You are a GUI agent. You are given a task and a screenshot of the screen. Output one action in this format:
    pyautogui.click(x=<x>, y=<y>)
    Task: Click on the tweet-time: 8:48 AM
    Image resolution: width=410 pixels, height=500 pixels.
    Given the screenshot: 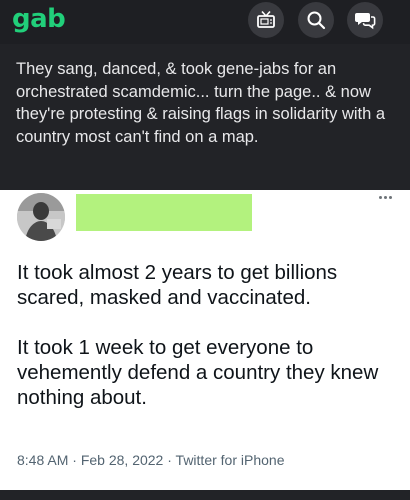 What is the action you would take?
    pyautogui.click(x=42, y=460)
    